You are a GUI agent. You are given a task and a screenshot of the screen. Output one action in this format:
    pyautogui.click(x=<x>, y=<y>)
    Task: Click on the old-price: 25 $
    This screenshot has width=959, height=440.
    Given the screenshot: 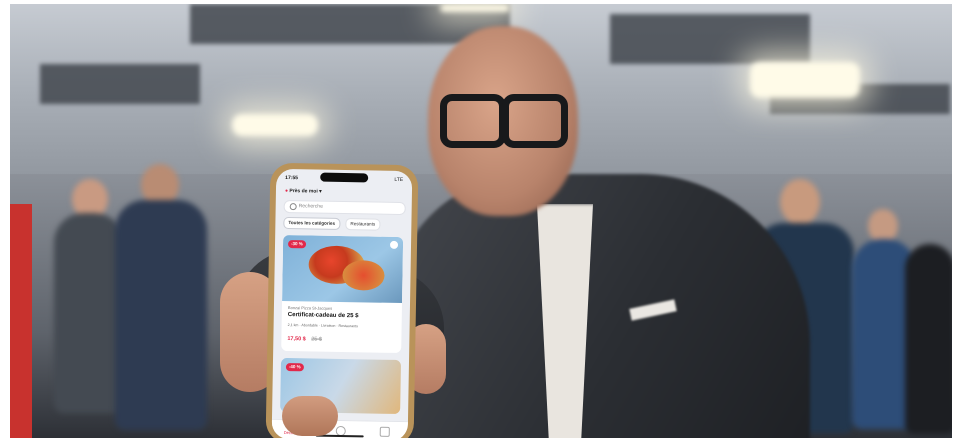 What is the action you would take?
    pyautogui.click(x=317, y=339)
    